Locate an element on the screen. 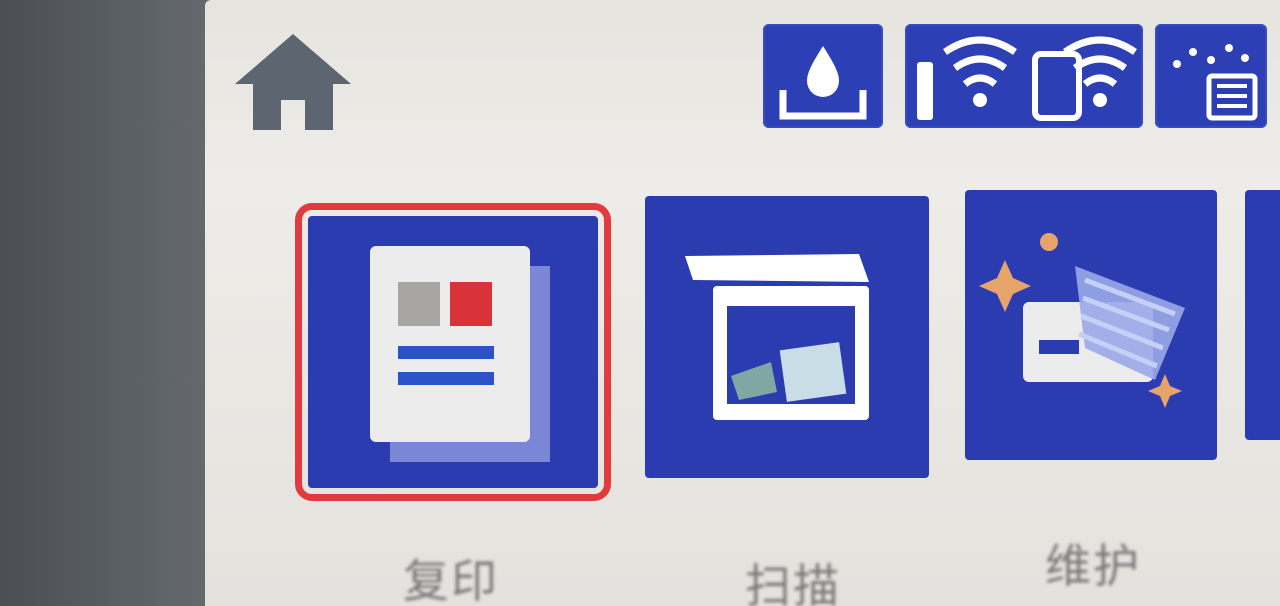 The height and width of the screenshot is (606, 1280). home-button is located at coordinates (293, 83).